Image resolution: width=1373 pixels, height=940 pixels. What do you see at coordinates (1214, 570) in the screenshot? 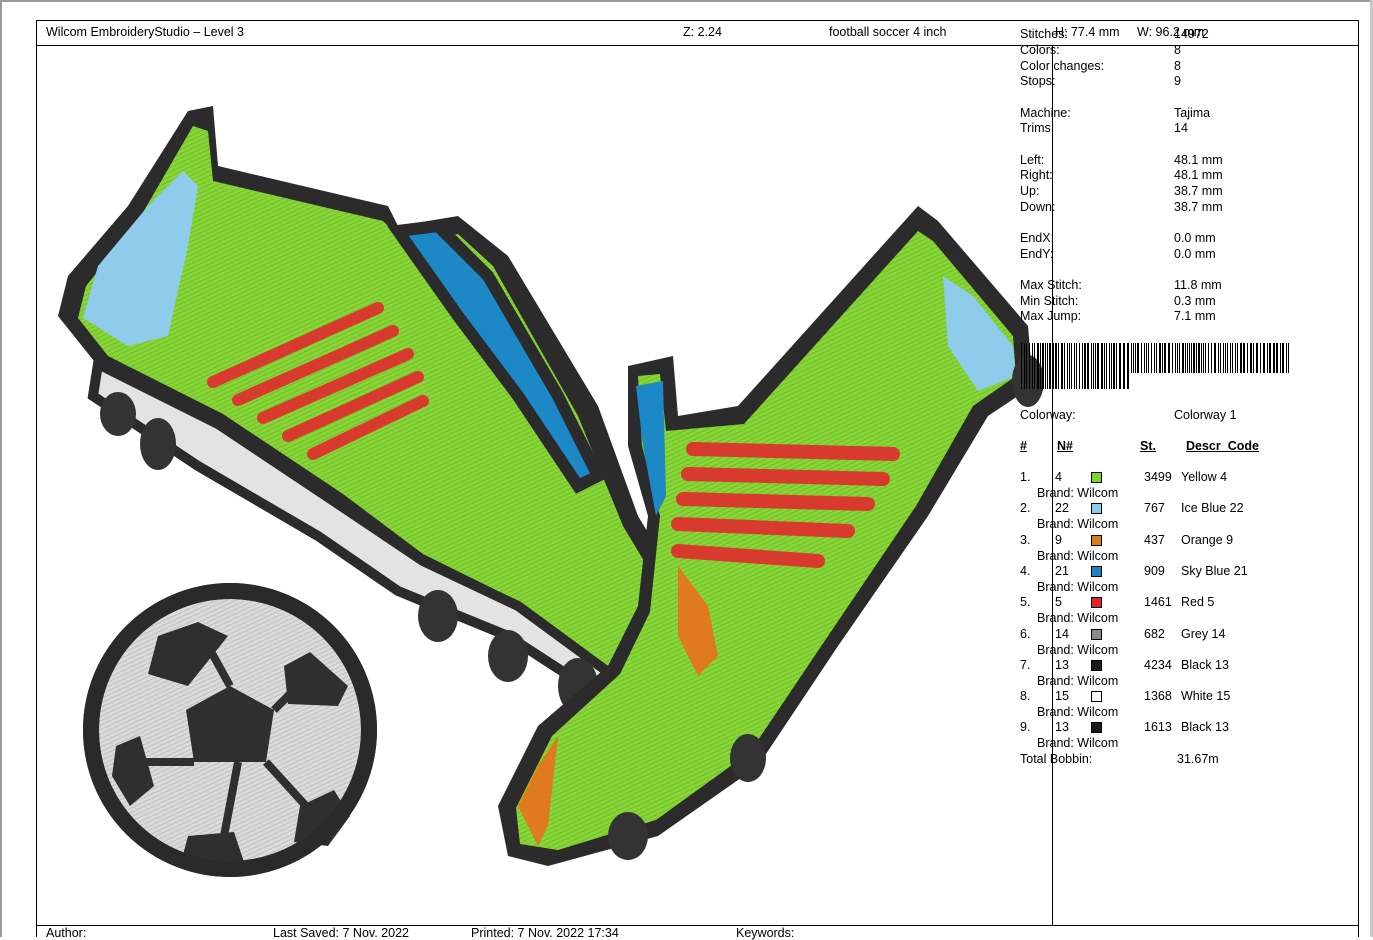
I see `thread-description: Sky Blue 21` at bounding box center [1214, 570].